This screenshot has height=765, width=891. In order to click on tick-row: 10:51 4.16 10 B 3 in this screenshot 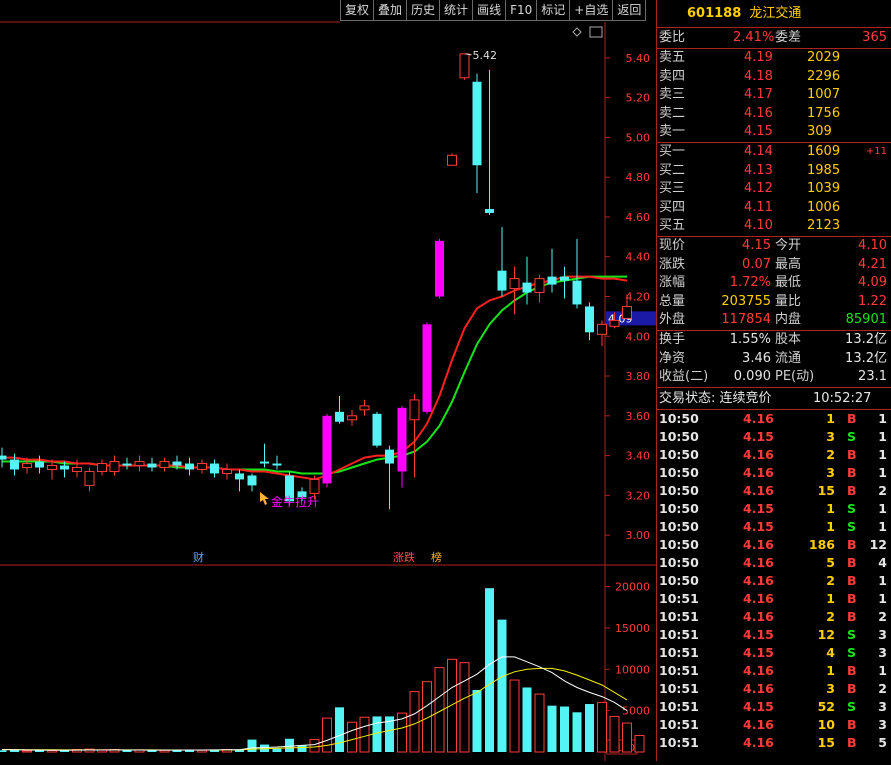, I will do `click(774, 725)`.